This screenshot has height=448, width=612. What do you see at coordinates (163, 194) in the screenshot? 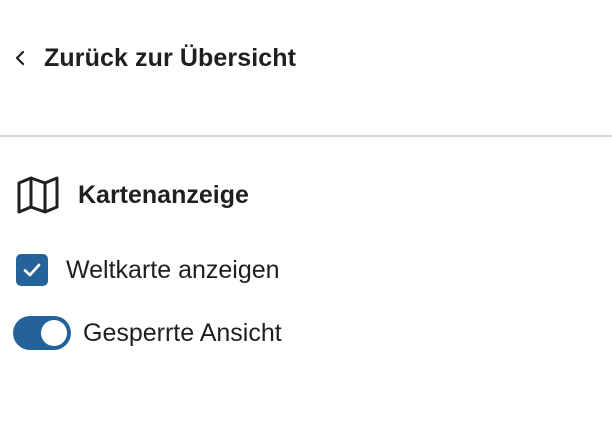
I see `section-title: Kartenanzeige` at bounding box center [163, 194].